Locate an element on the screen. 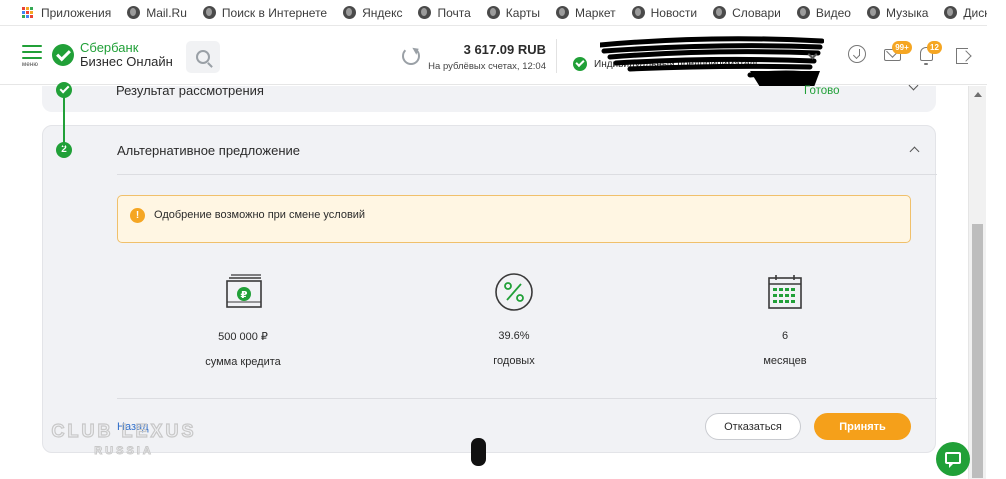 The width and height of the screenshot is (1006, 479). chat-icon is located at coordinates (953, 460).